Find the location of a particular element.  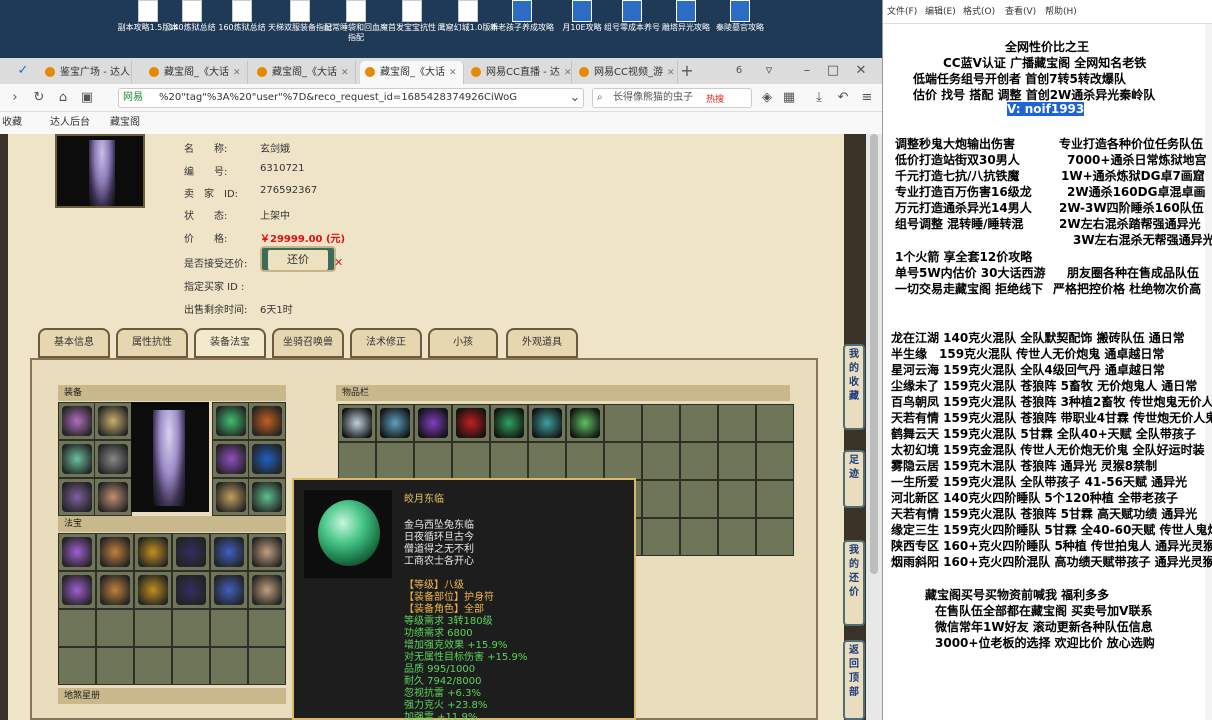

side-button: 我的收藏 is located at coordinates (854, 387).